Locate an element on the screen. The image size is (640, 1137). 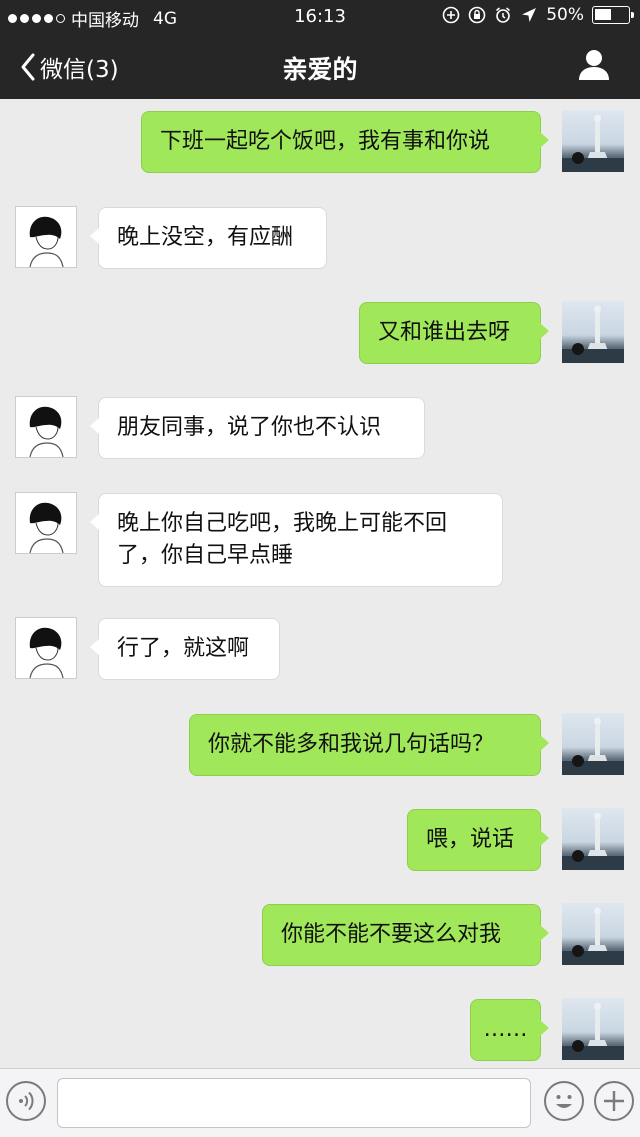
message-bubble: 又和谁出去呀 is located at coordinates (454, 333).